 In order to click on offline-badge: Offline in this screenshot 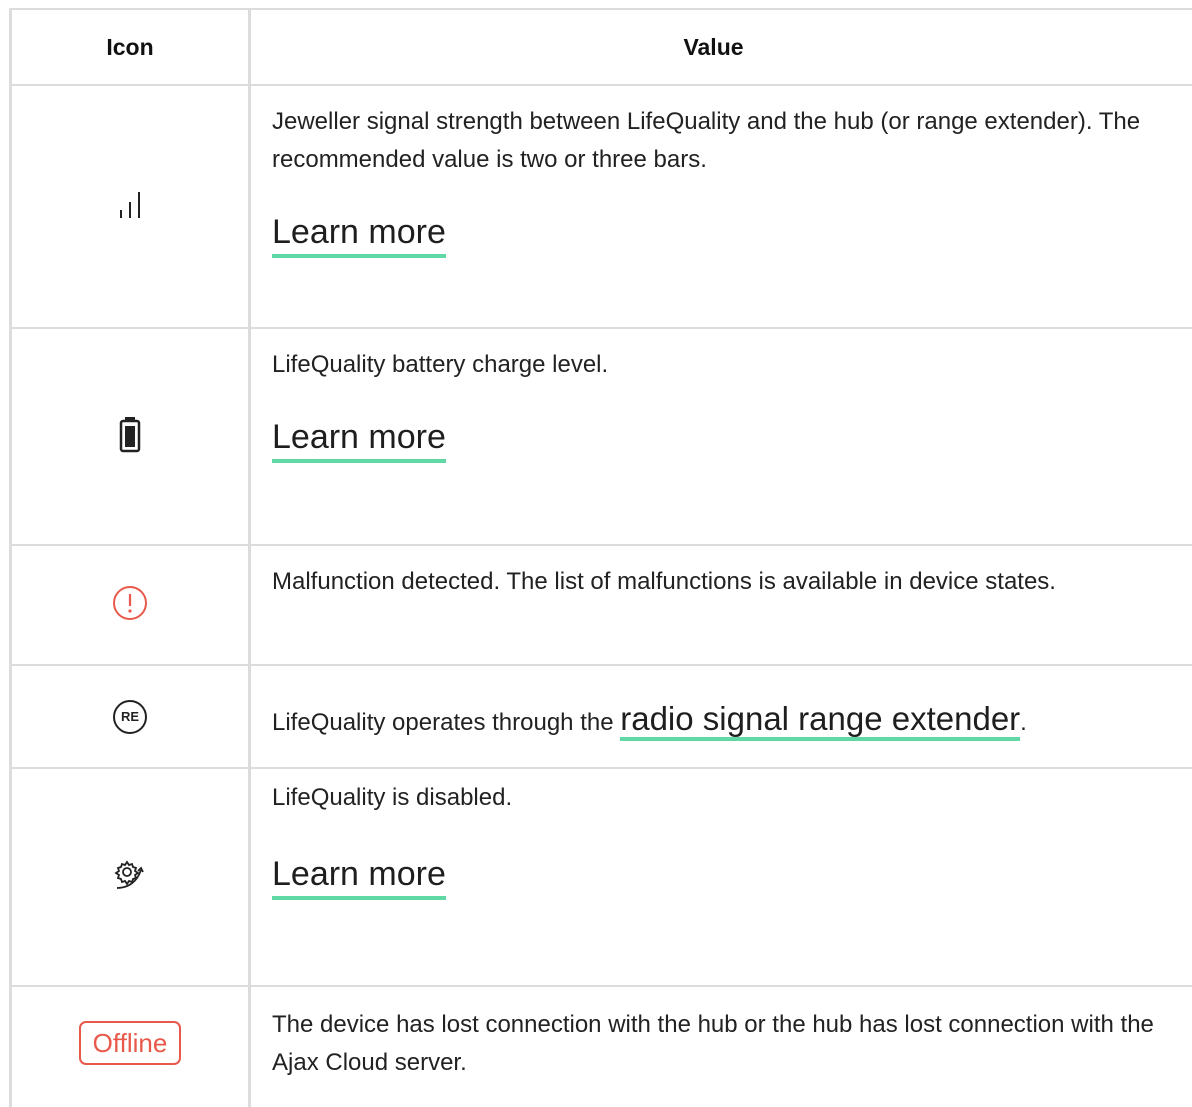, I will do `click(130, 1043)`.